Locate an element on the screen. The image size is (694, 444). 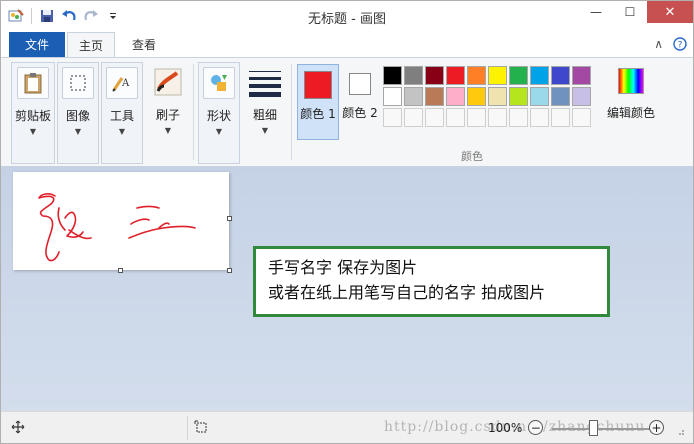
status-divider is located at coordinates (187, 428).